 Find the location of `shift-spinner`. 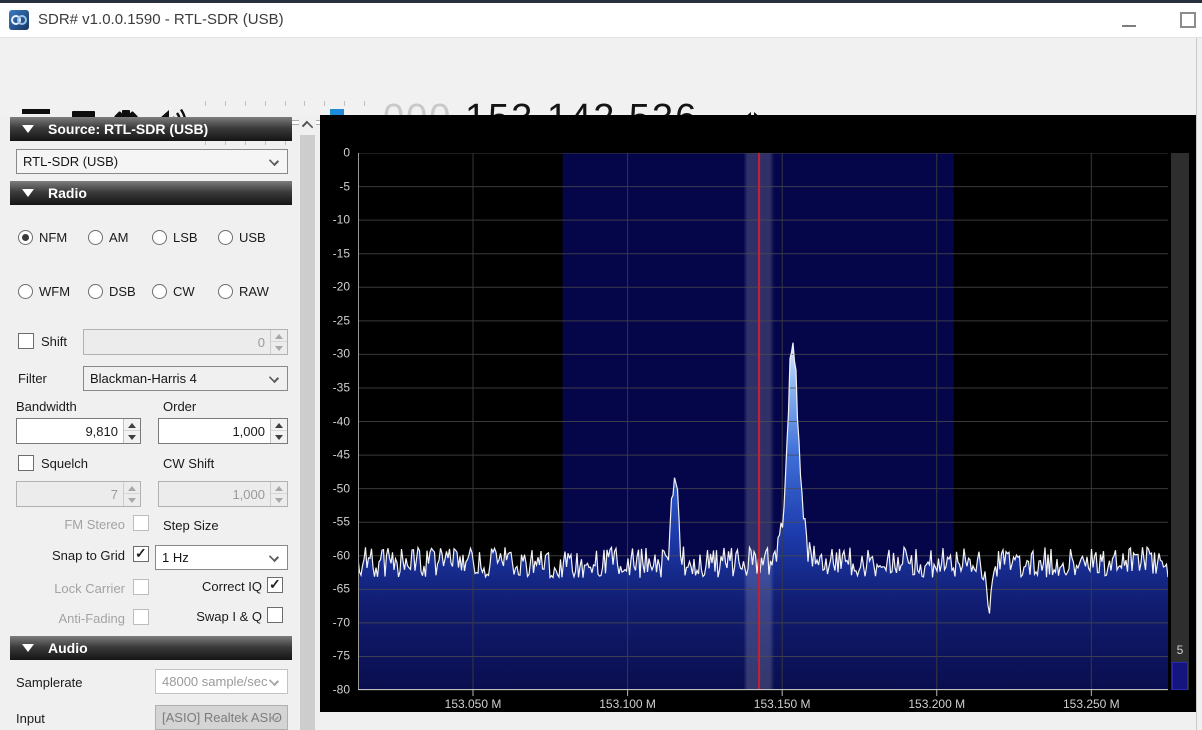

shift-spinner is located at coordinates (278, 342).